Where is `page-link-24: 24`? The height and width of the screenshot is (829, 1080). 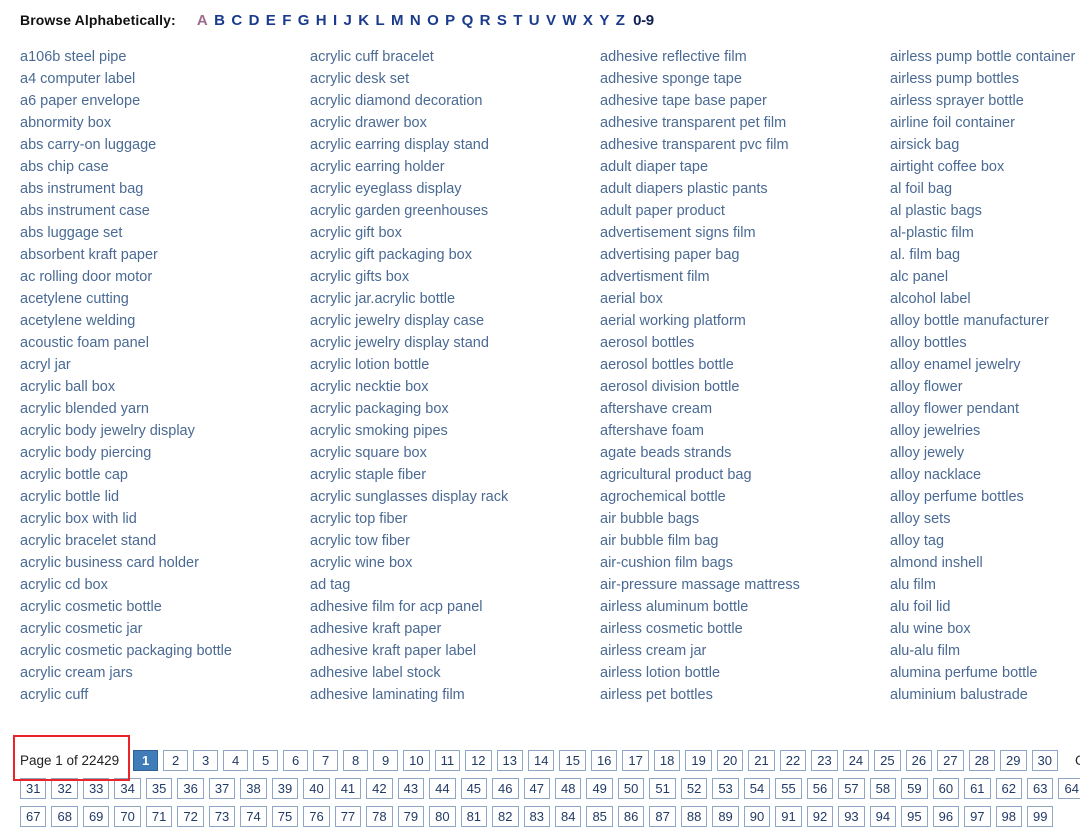 page-link-24: 24 is located at coordinates (856, 760).